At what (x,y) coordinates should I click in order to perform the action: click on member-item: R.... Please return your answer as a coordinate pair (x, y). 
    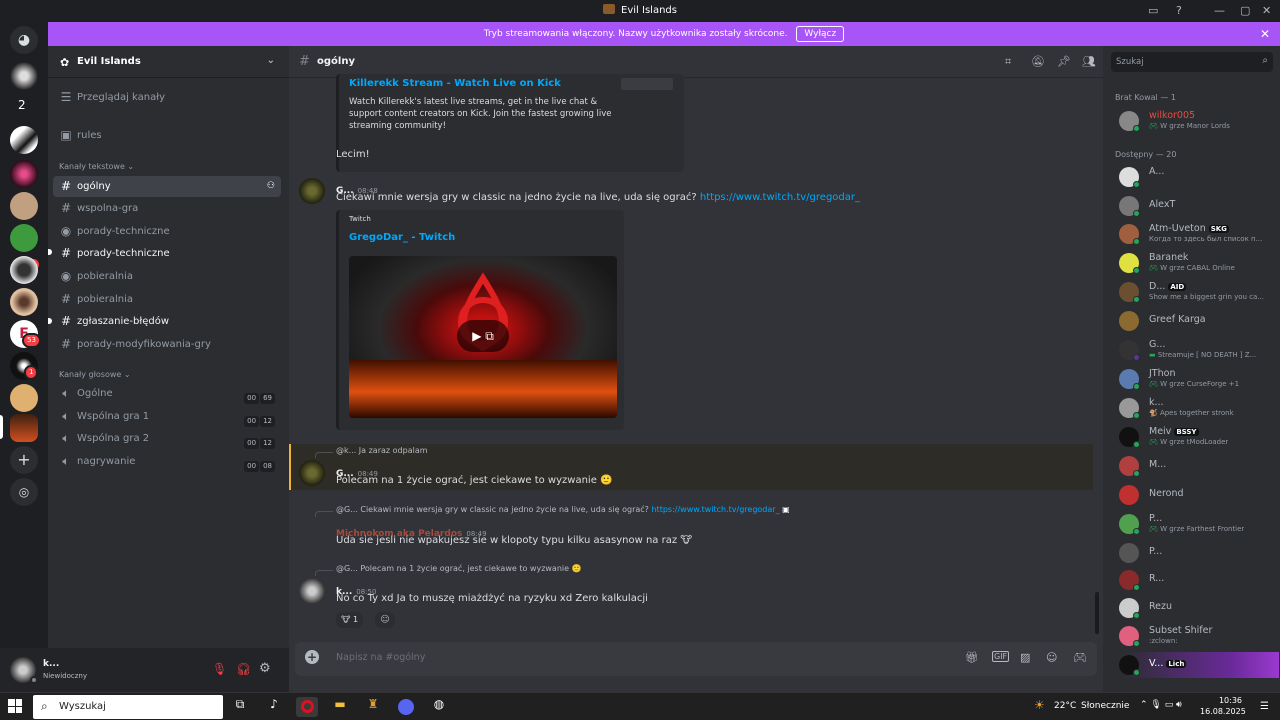
    Looking at the image, I should click on (1199, 580).